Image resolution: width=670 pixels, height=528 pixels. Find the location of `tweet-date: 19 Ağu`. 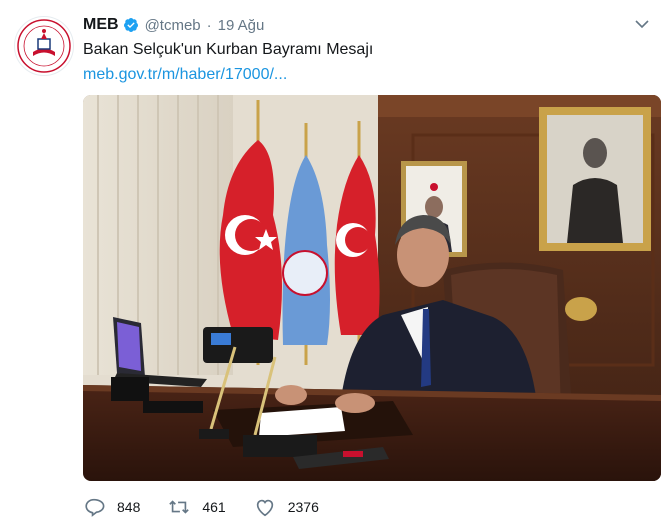

tweet-date: 19 Ağu is located at coordinates (241, 25).